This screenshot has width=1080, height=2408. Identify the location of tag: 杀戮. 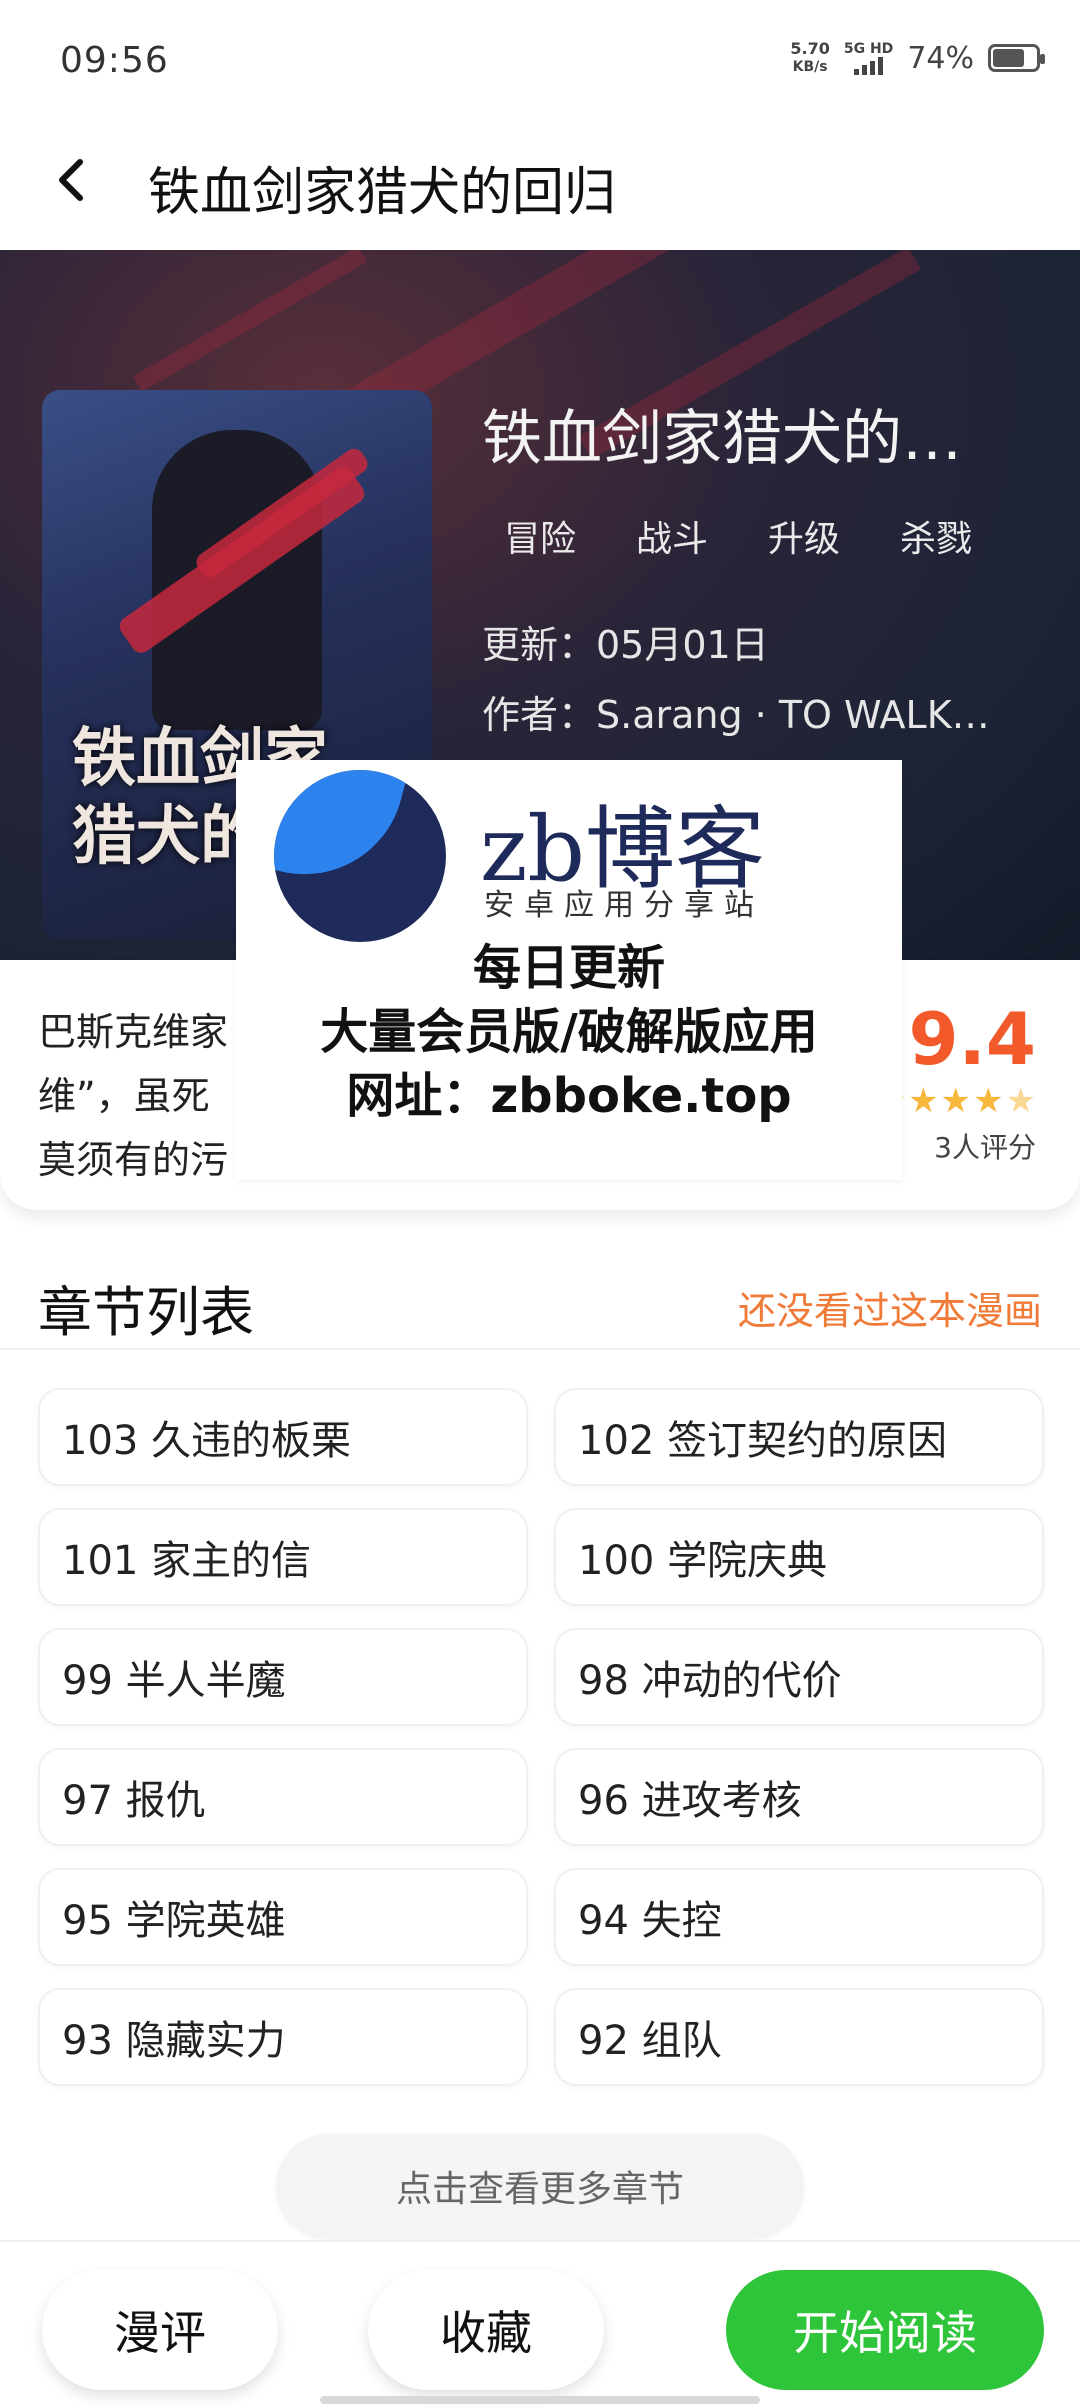
(936, 536).